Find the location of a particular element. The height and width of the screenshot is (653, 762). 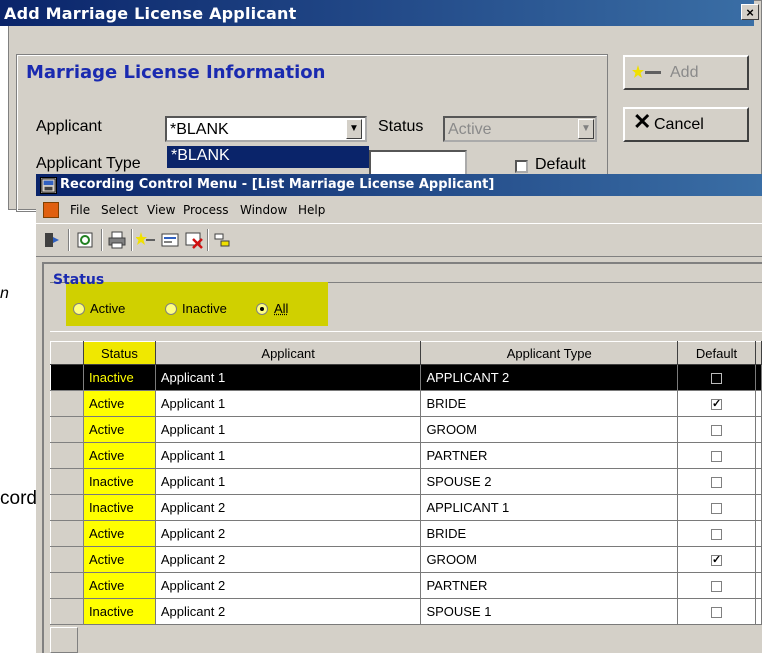

table-row: Active Applicant 1 GROOM is located at coordinates (406, 429).